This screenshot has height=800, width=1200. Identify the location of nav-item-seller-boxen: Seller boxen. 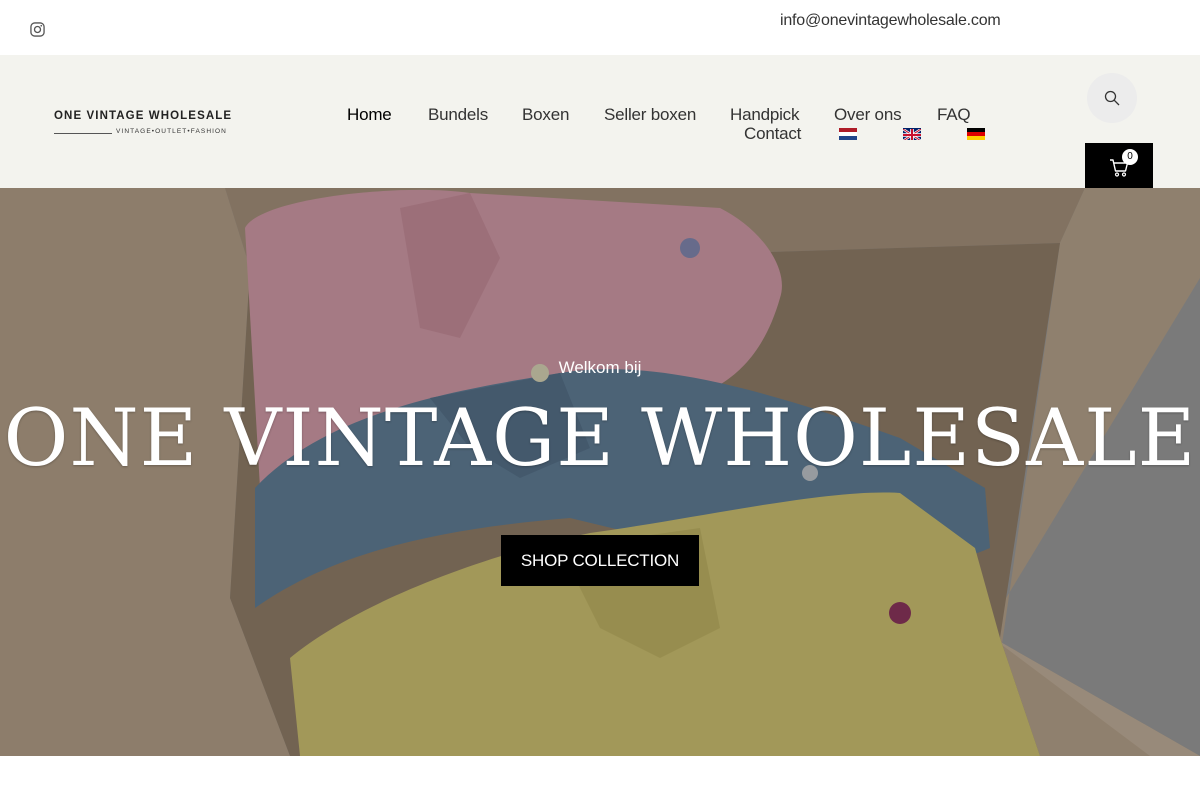
(650, 115).